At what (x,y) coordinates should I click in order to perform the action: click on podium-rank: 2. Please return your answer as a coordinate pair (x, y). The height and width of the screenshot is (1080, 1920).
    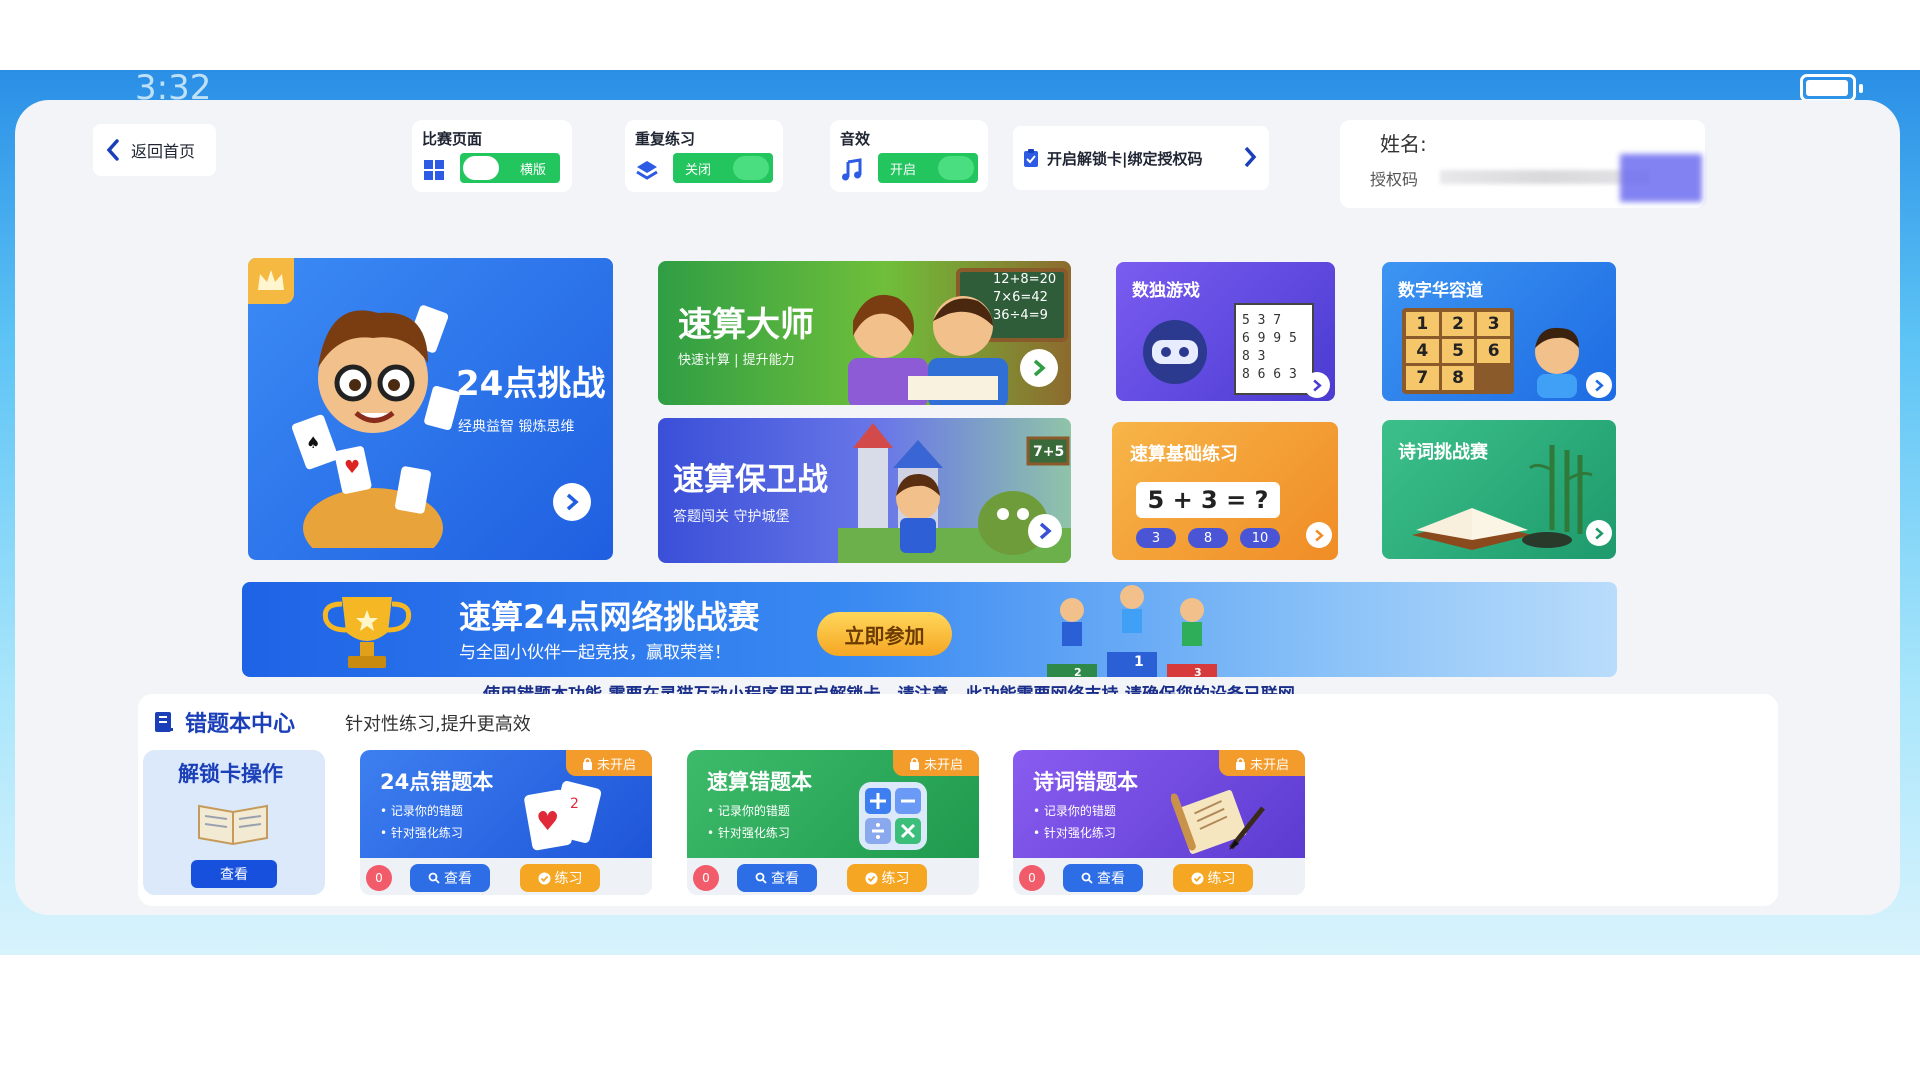
    Looking at the image, I should click on (1078, 671).